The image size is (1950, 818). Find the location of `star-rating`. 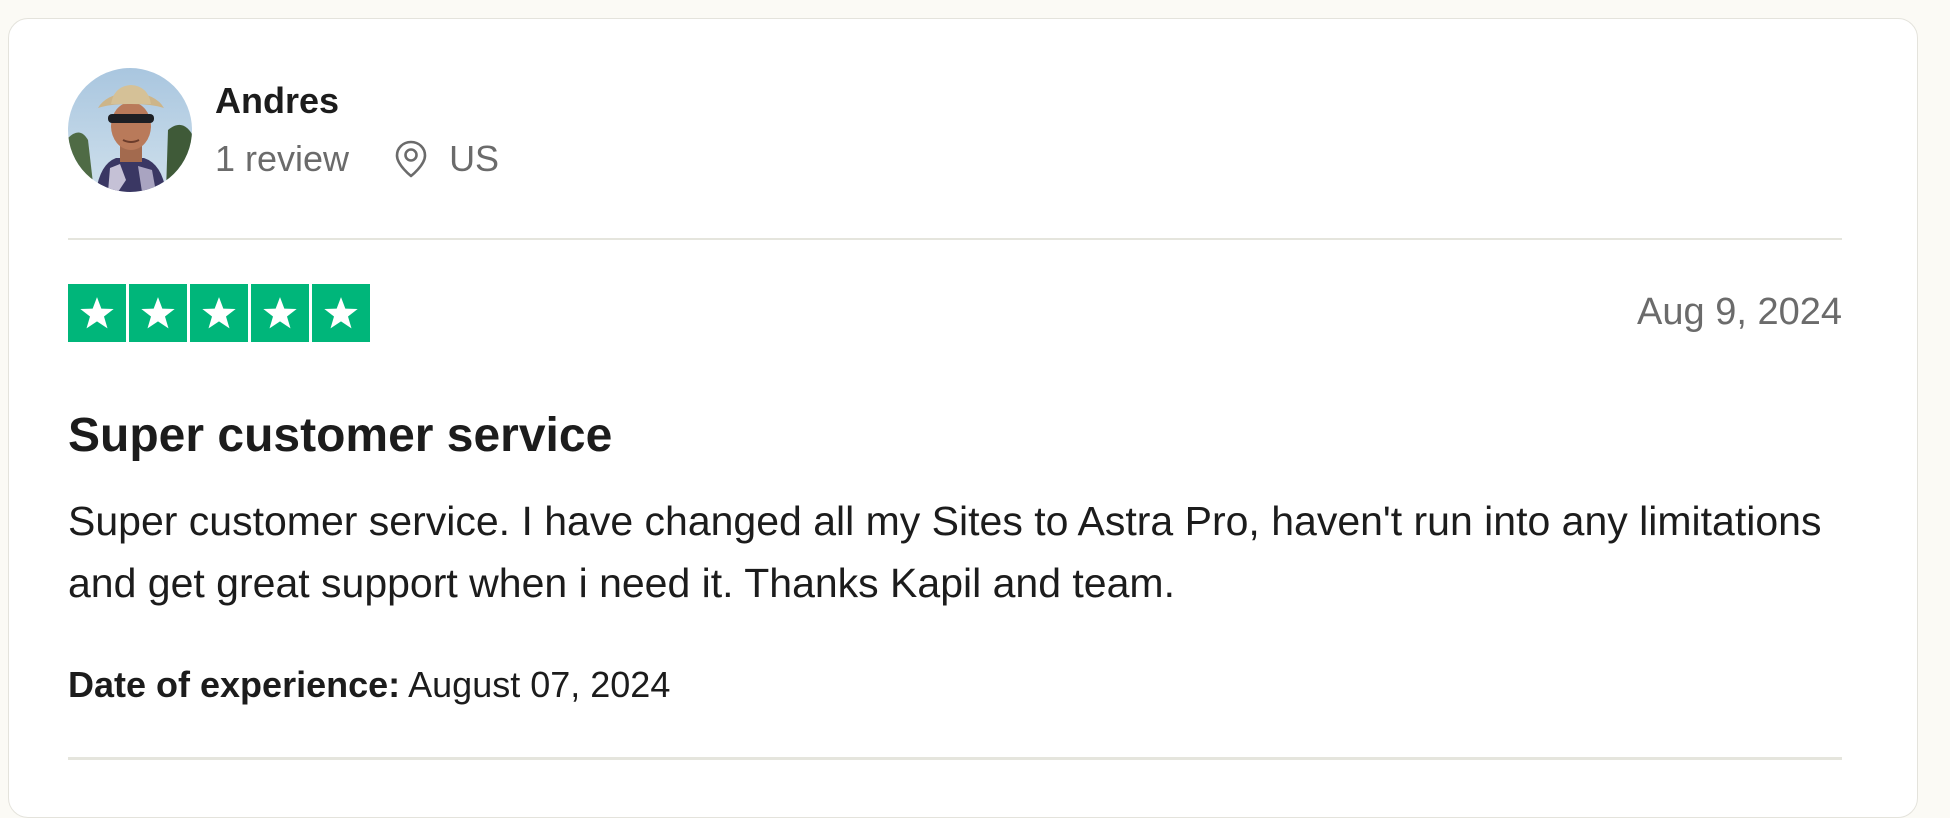

star-rating is located at coordinates (955, 313).